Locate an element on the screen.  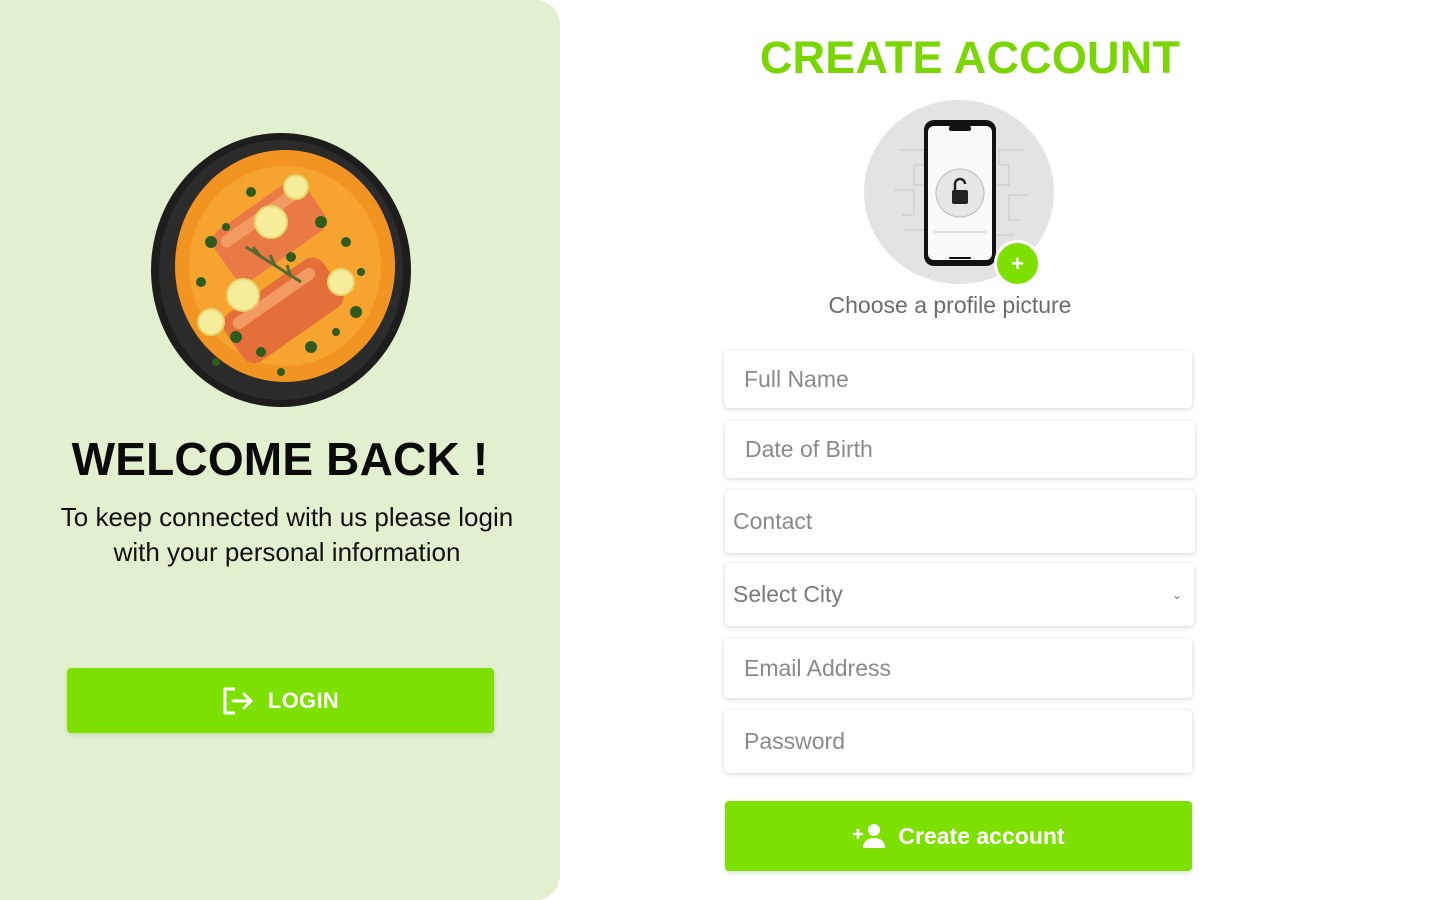
create-account-button: Create account is located at coordinates (958, 836).